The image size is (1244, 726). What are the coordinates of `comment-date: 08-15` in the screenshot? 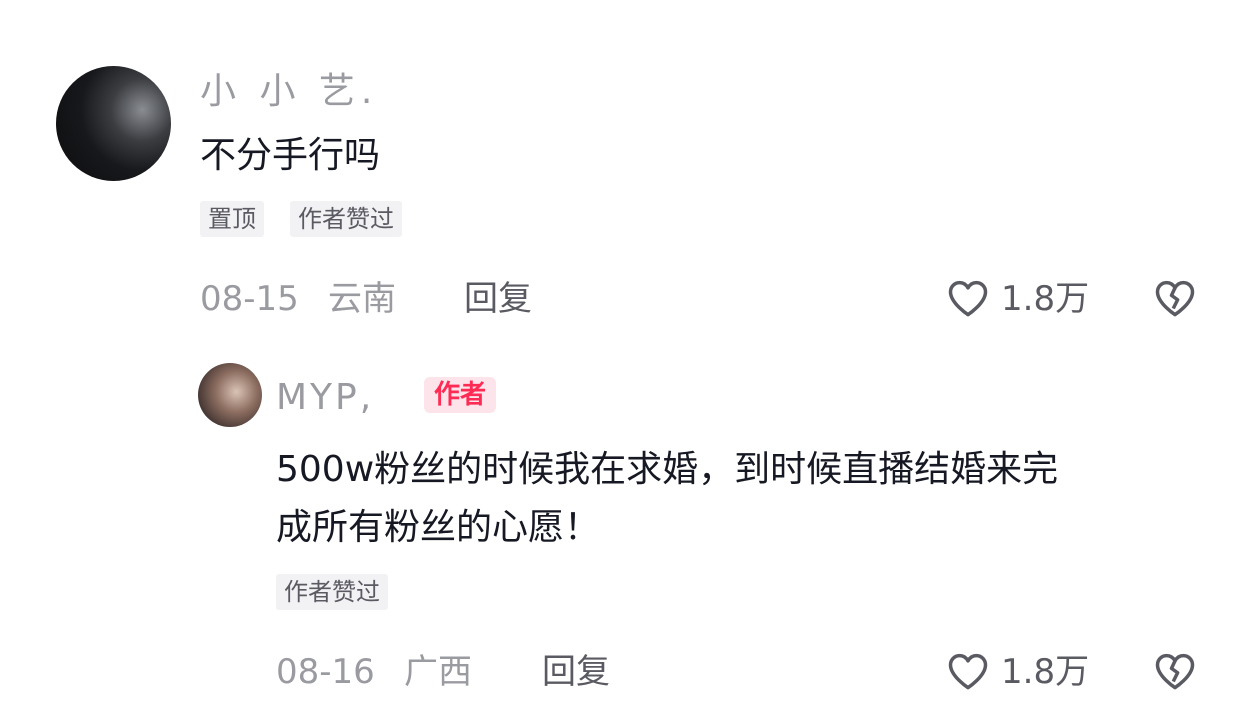 It's located at (249, 299).